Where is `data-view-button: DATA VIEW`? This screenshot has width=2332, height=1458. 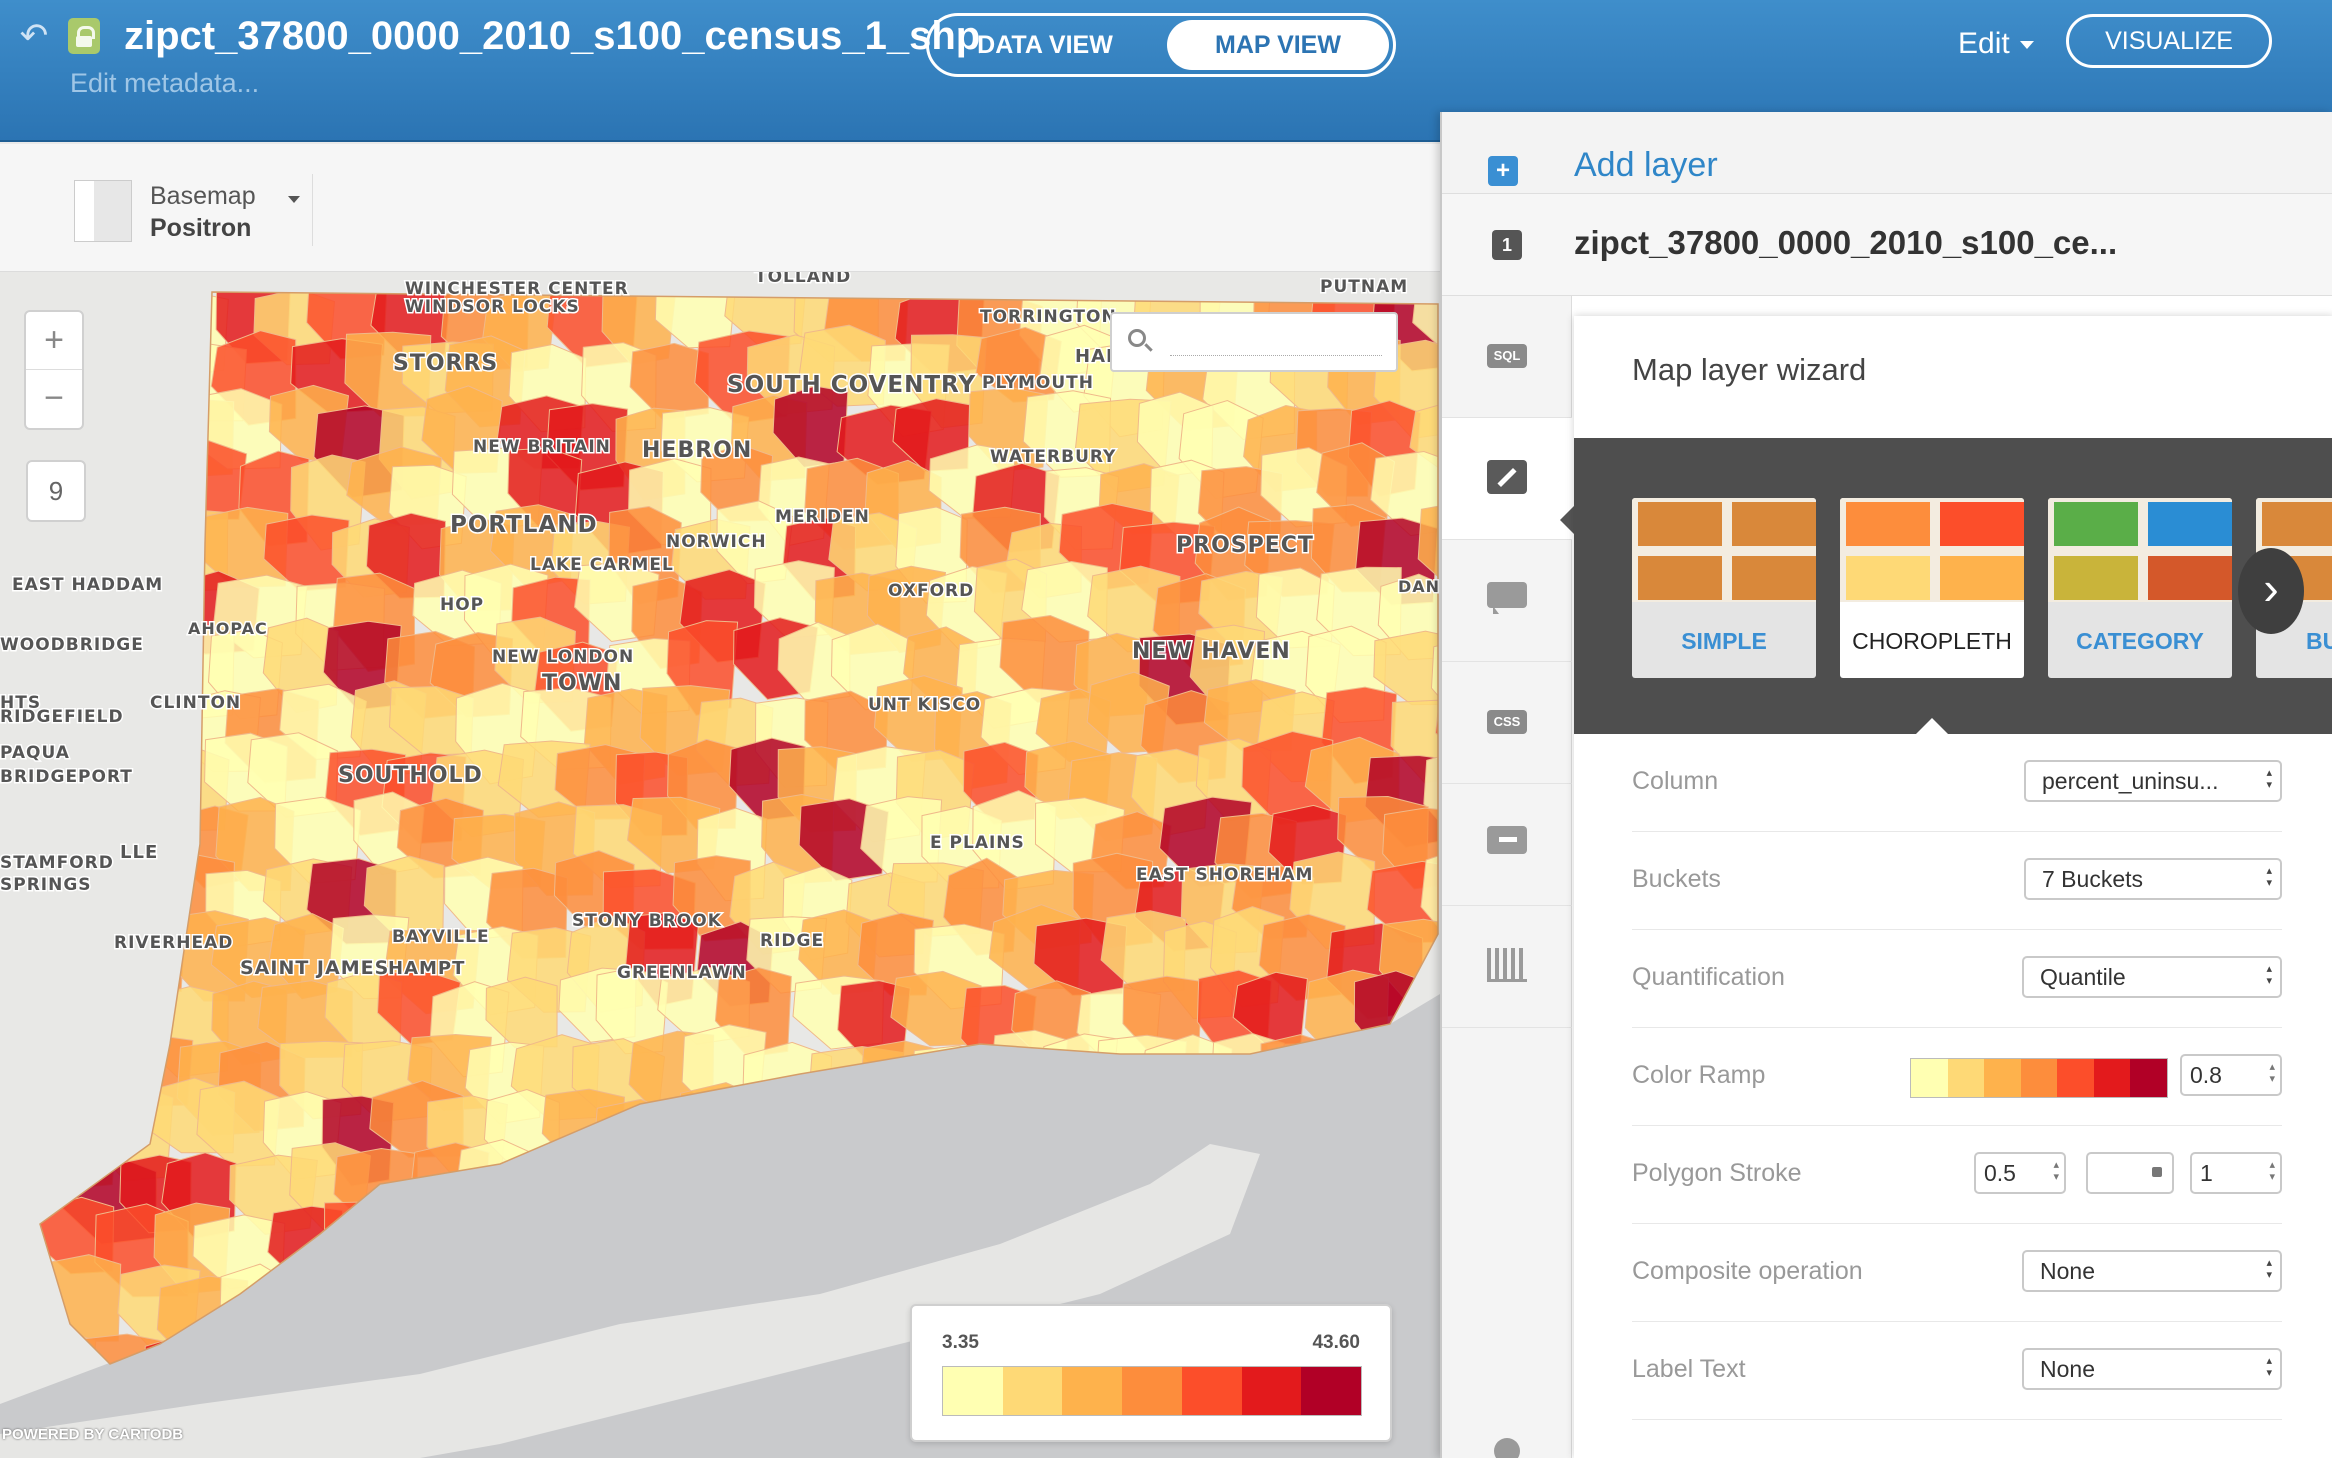 data-view-button: DATA VIEW is located at coordinates (1045, 45).